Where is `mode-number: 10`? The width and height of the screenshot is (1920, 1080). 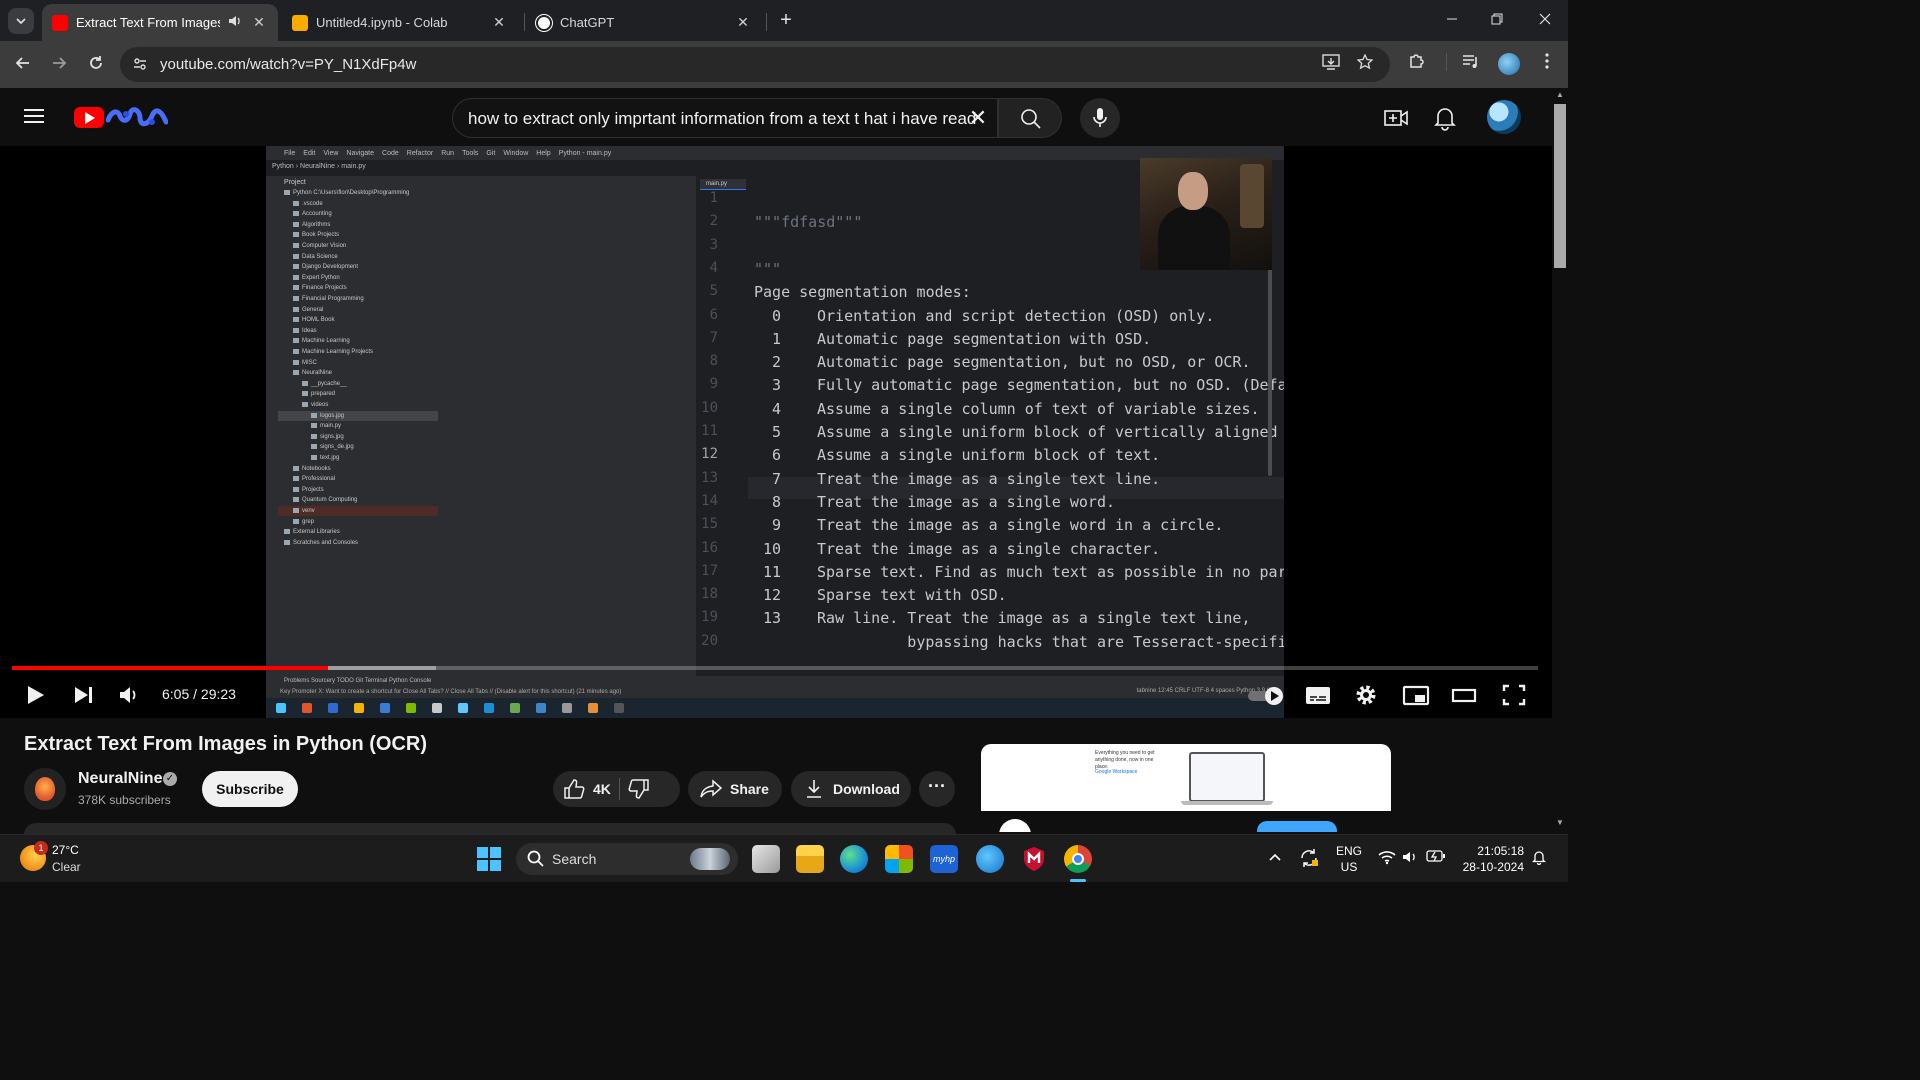 mode-number: 10 is located at coordinates (772, 548).